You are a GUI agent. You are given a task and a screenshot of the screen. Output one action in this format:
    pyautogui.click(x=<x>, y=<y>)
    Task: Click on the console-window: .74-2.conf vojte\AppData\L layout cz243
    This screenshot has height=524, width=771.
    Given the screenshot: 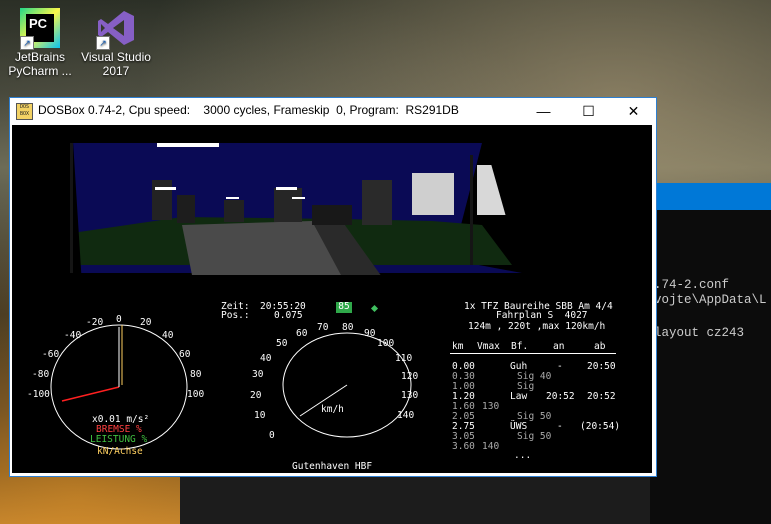 What is the action you would take?
    pyautogui.click(x=709, y=353)
    